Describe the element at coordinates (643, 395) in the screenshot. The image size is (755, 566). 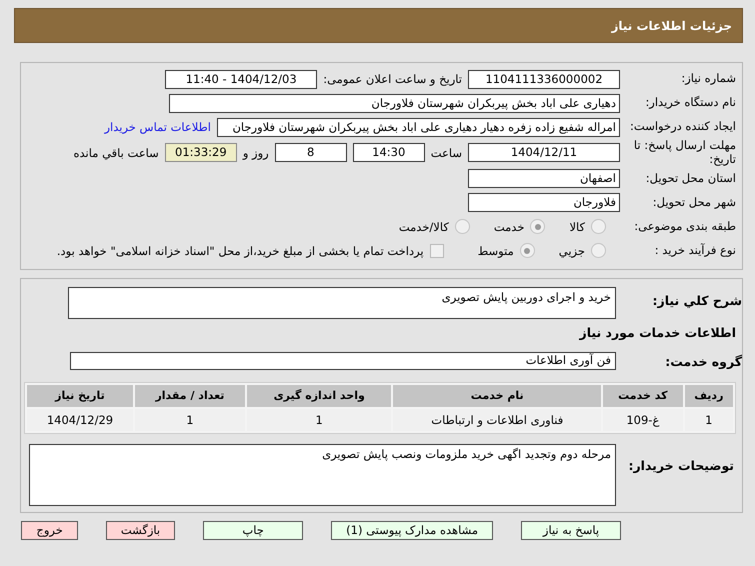
I see `column-header: کد خدمت` at that location.